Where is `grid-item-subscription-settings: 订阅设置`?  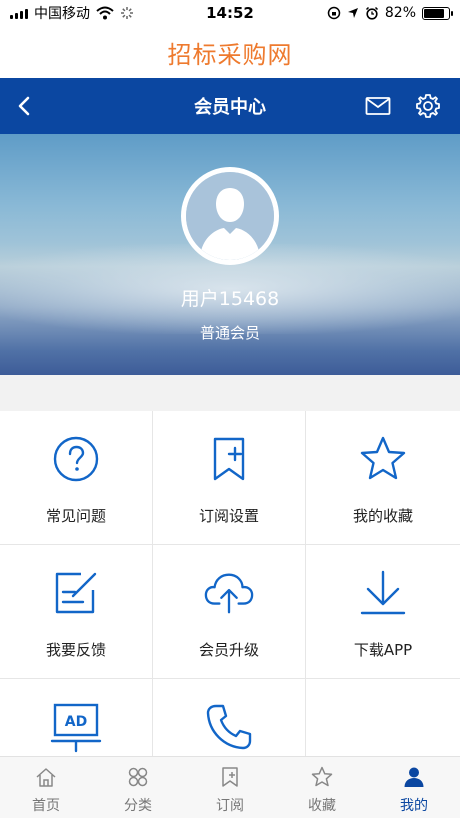 grid-item-subscription-settings: 订阅设置 is located at coordinates (229, 478).